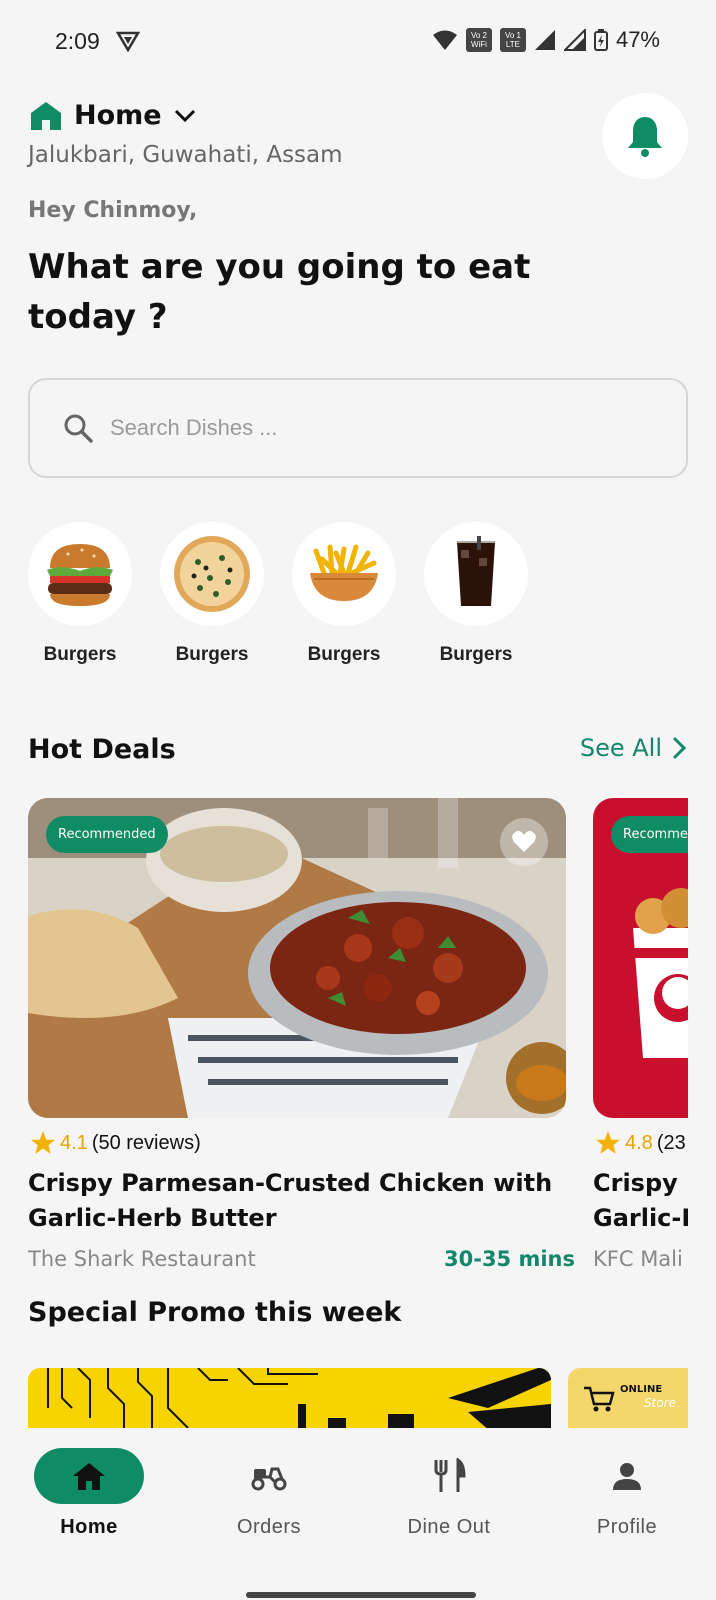 The image size is (716, 1600). I want to click on heart-icon, so click(524, 841).